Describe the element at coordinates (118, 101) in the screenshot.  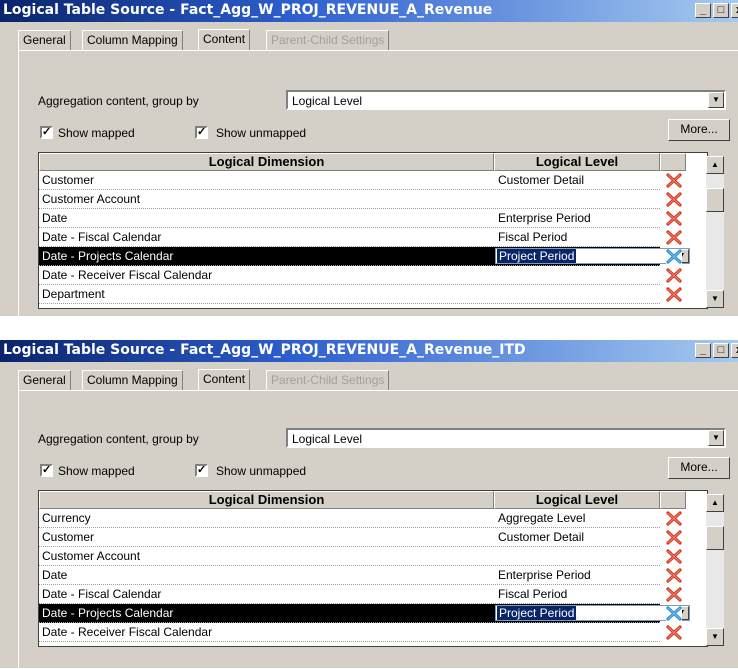
I see `aggregation-label: Aggregation content, group by` at that location.